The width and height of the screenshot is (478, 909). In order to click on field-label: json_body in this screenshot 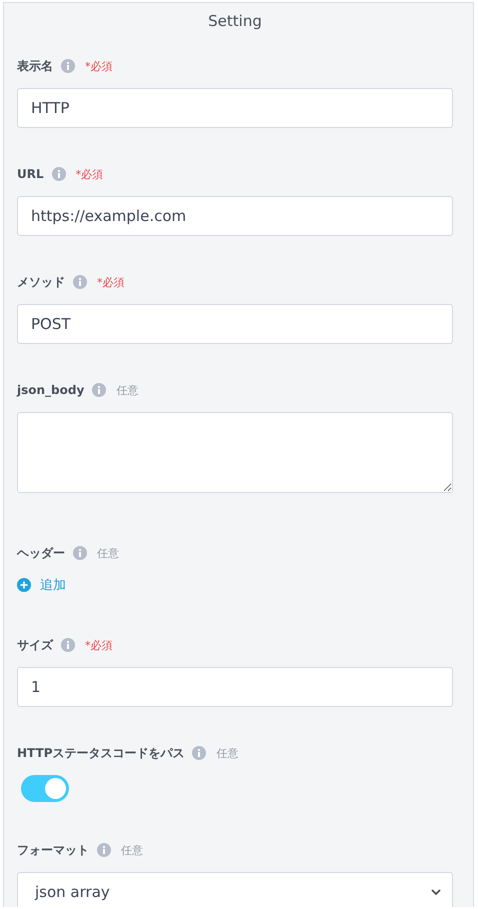, I will do `click(50, 390)`.